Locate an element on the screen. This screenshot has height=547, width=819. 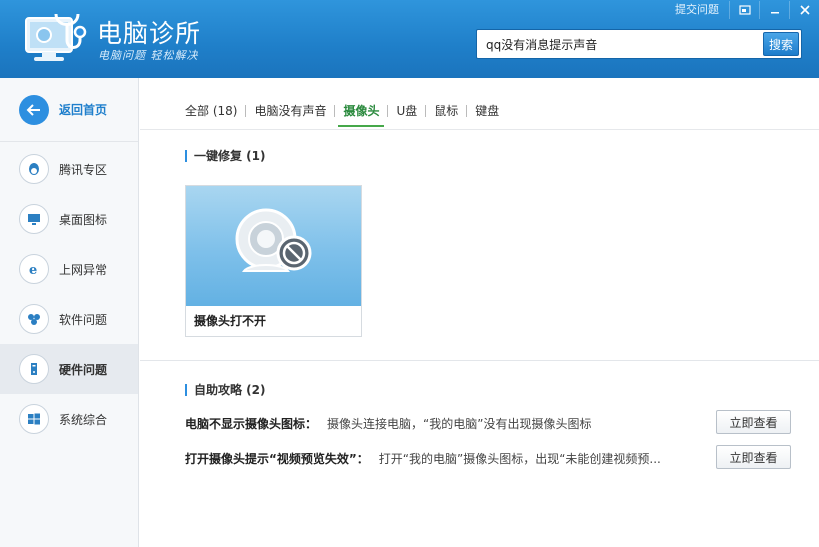
tab-keyboard: 键盘 is located at coordinates (487, 111).